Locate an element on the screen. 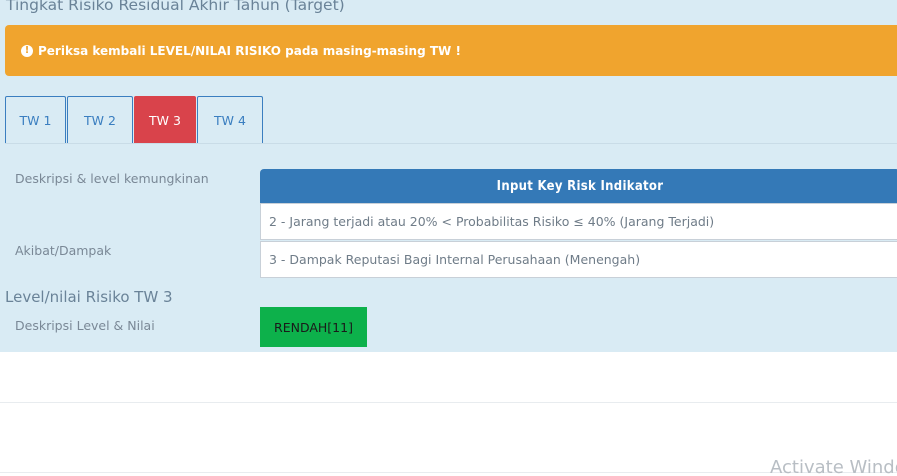 This screenshot has width=897, height=476. tab-tw3: TW 3 is located at coordinates (165, 120).